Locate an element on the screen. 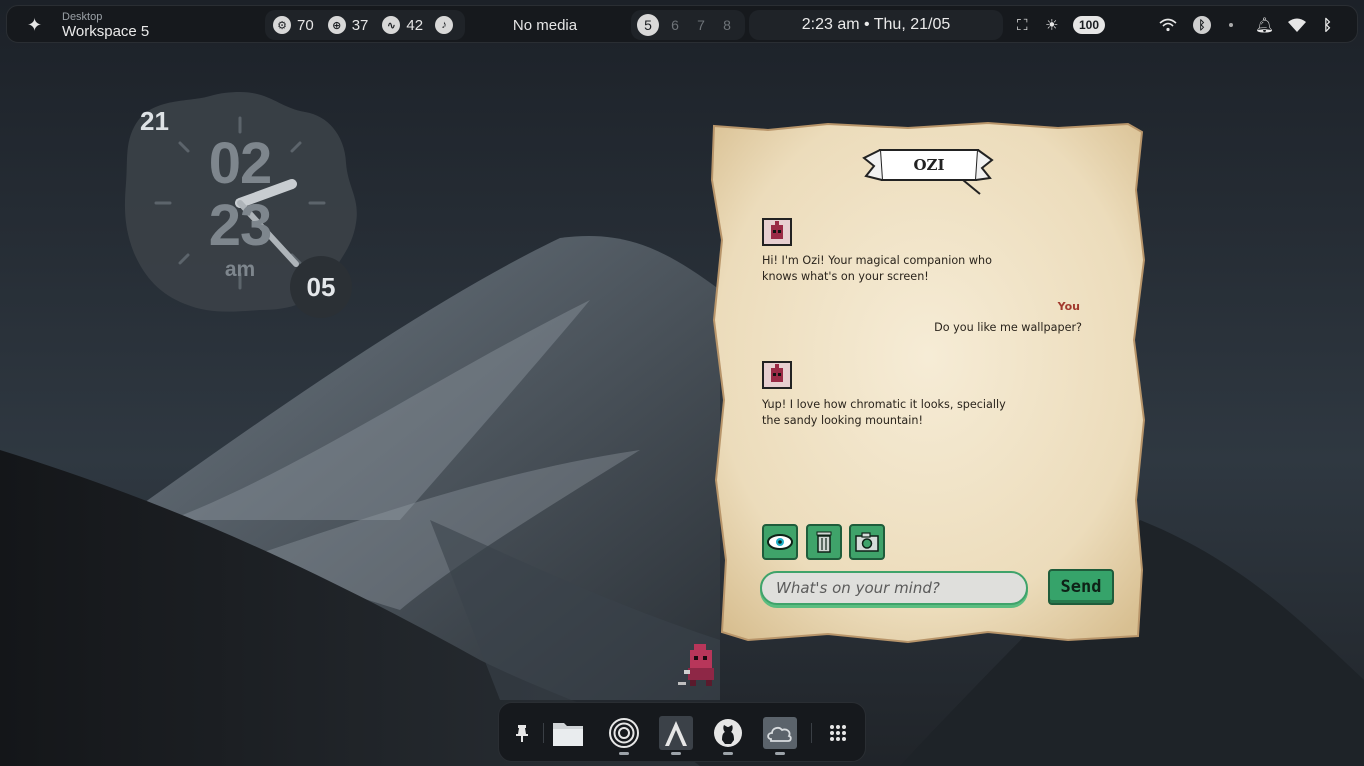 The width and height of the screenshot is (1364, 766). trash-button is located at coordinates (824, 542).